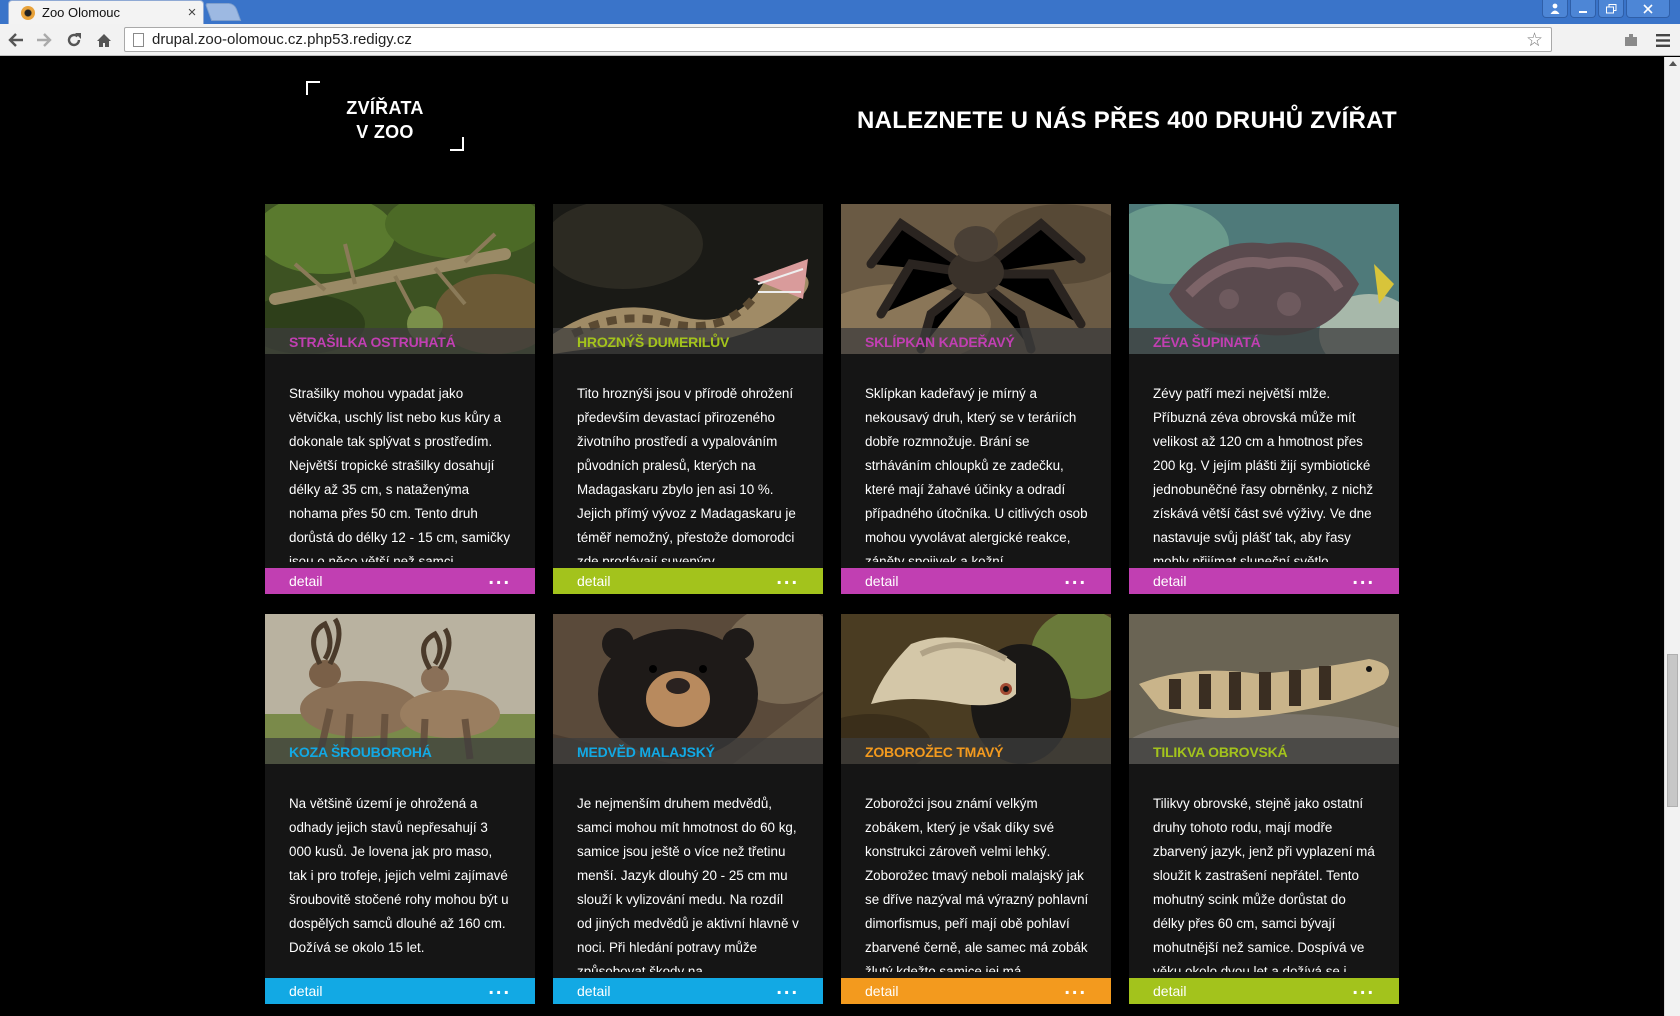  Describe the element at coordinates (934, 752) in the screenshot. I see `animal-name: ZOBOROŽEC TMAVÝ` at that location.